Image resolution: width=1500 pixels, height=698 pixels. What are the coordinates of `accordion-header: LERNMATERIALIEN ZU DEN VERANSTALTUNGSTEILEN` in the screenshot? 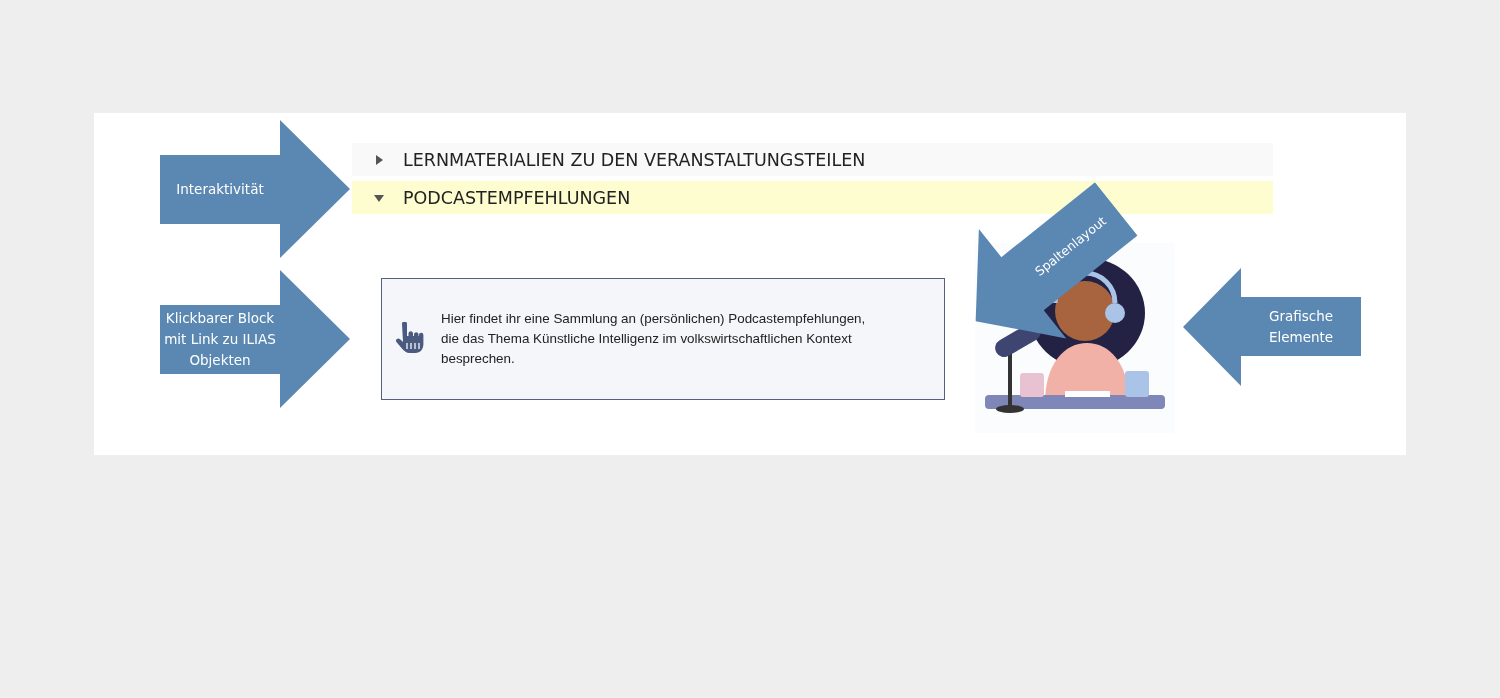 It's located at (812, 159).